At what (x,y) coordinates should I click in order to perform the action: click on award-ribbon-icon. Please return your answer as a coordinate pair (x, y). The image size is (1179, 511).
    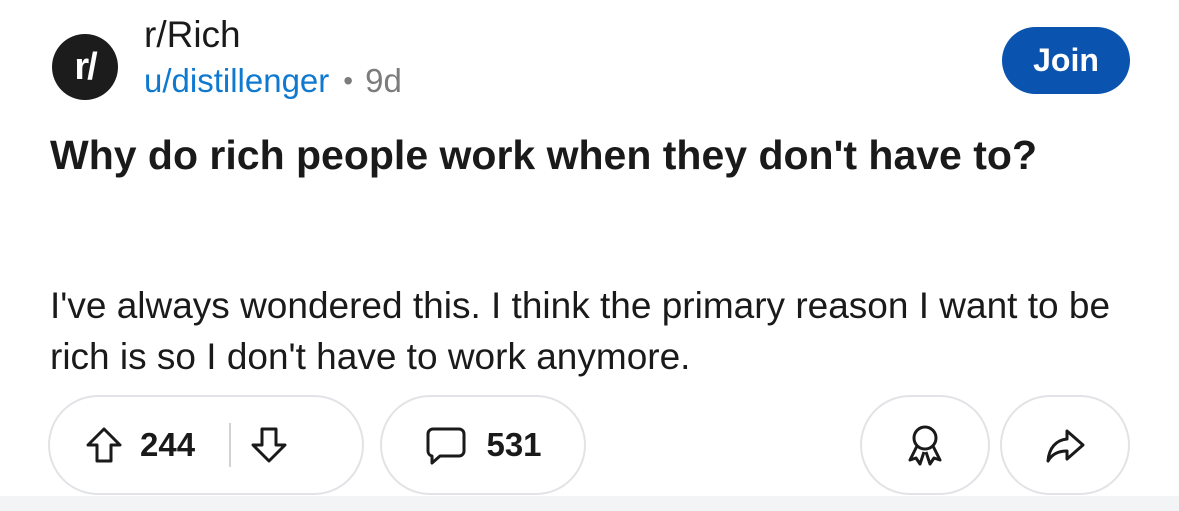
    Looking at the image, I should click on (925, 445).